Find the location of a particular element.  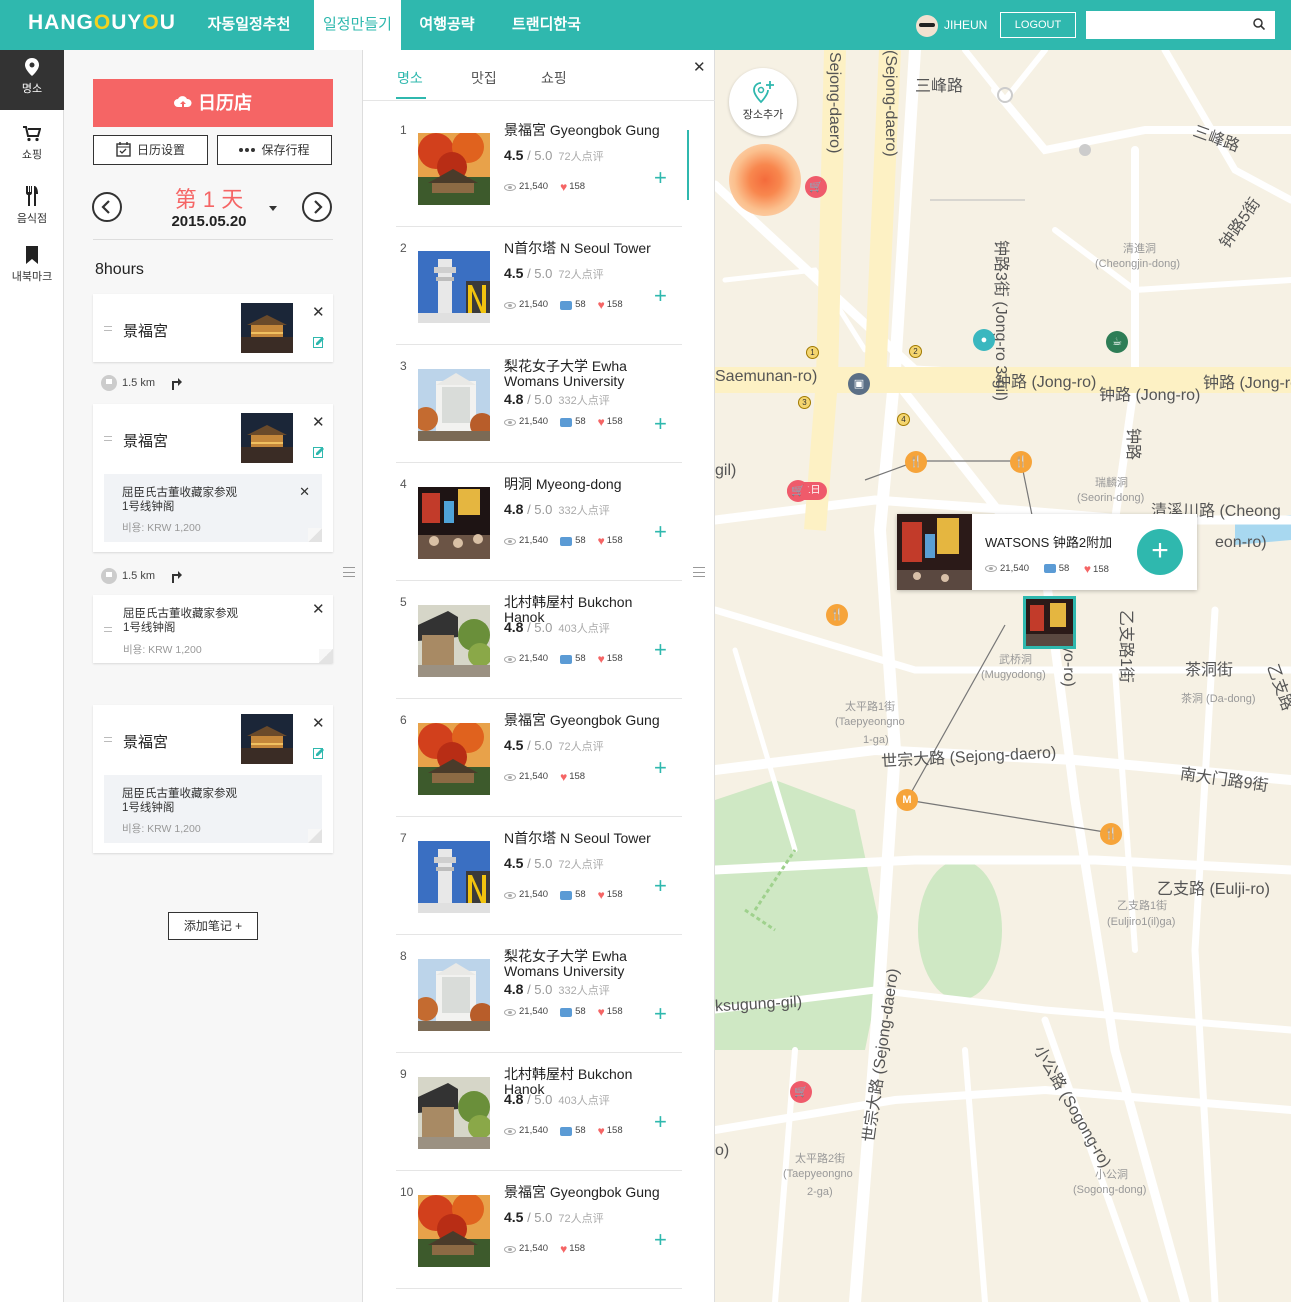

day-dropdown-caret-icon is located at coordinates (273, 208).